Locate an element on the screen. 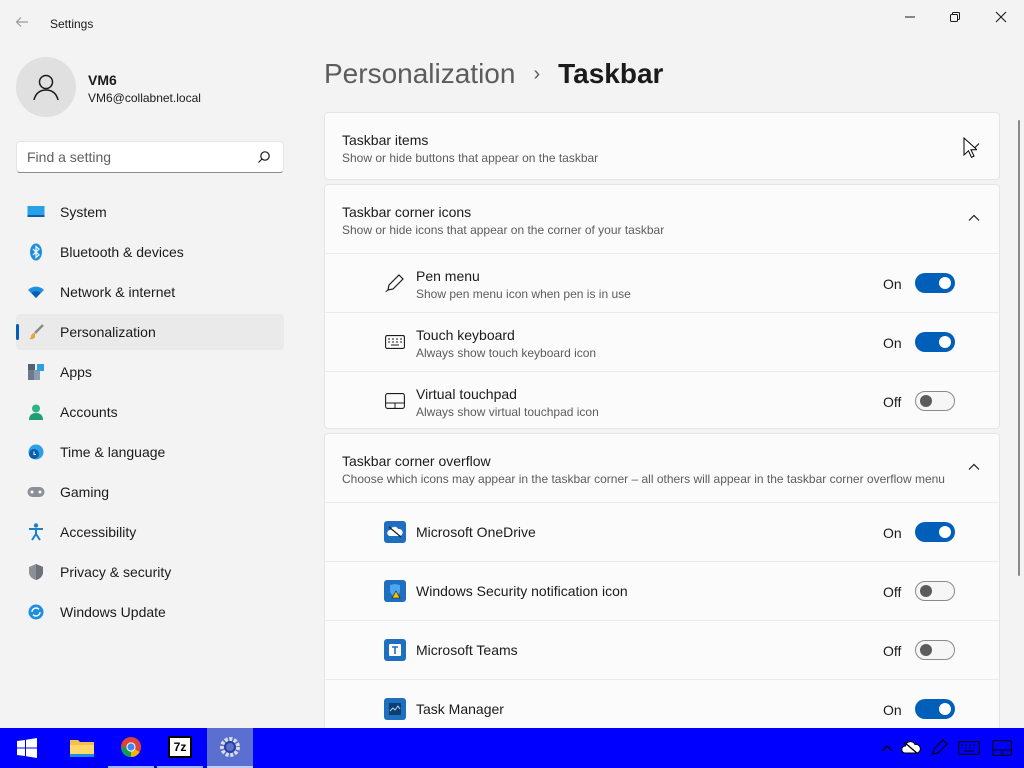 This screenshot has height=768, width=1024. tray-touchpad is located at coordinates (1002, 748).